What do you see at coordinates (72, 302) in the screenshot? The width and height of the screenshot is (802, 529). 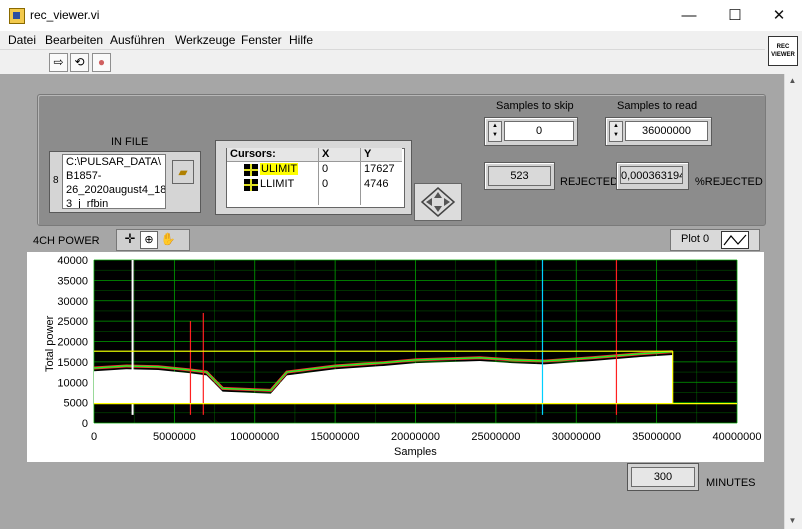 I see `y-tick-label: 30000` at bounding box center [72, 302].